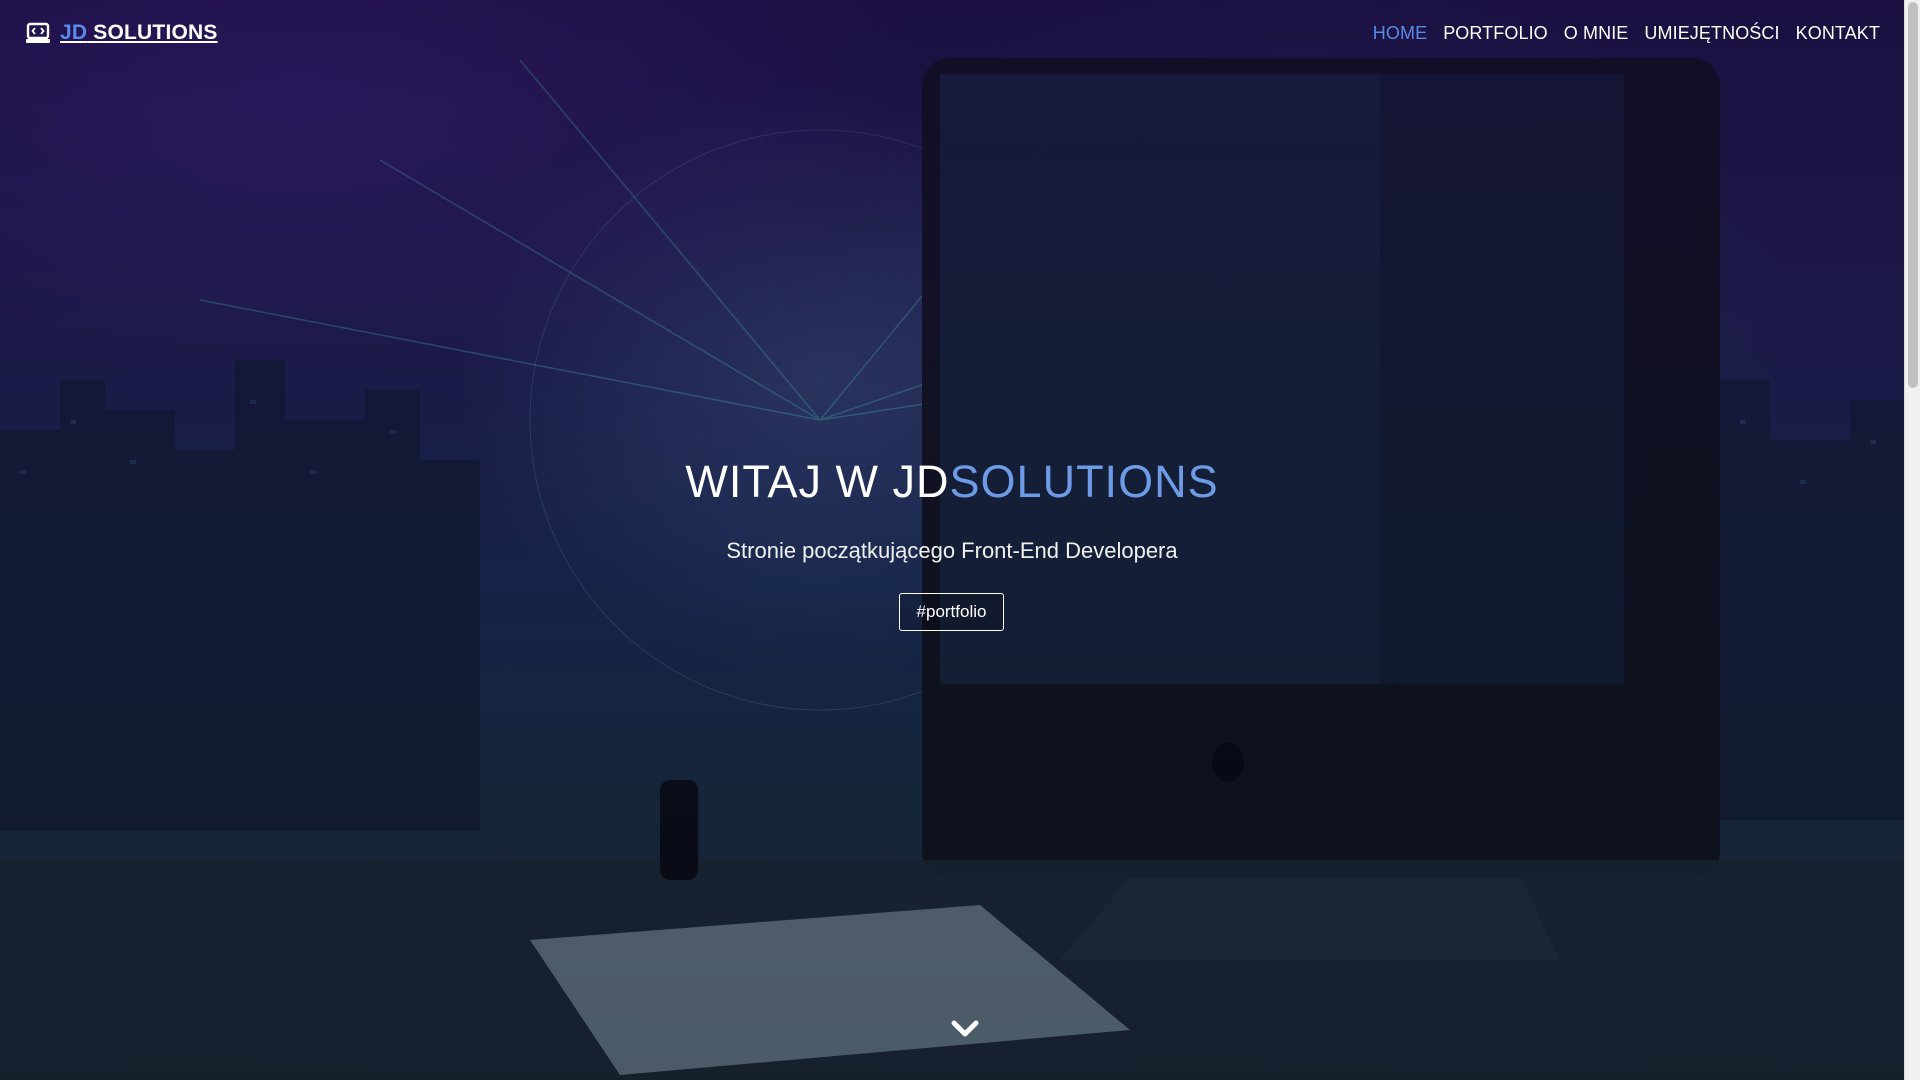 The height and width of the screenshot is (1080, 1920). Describe the element at coordinates (1913, 195) in the screenshot. I see `scrollbar-thumb` at that location.